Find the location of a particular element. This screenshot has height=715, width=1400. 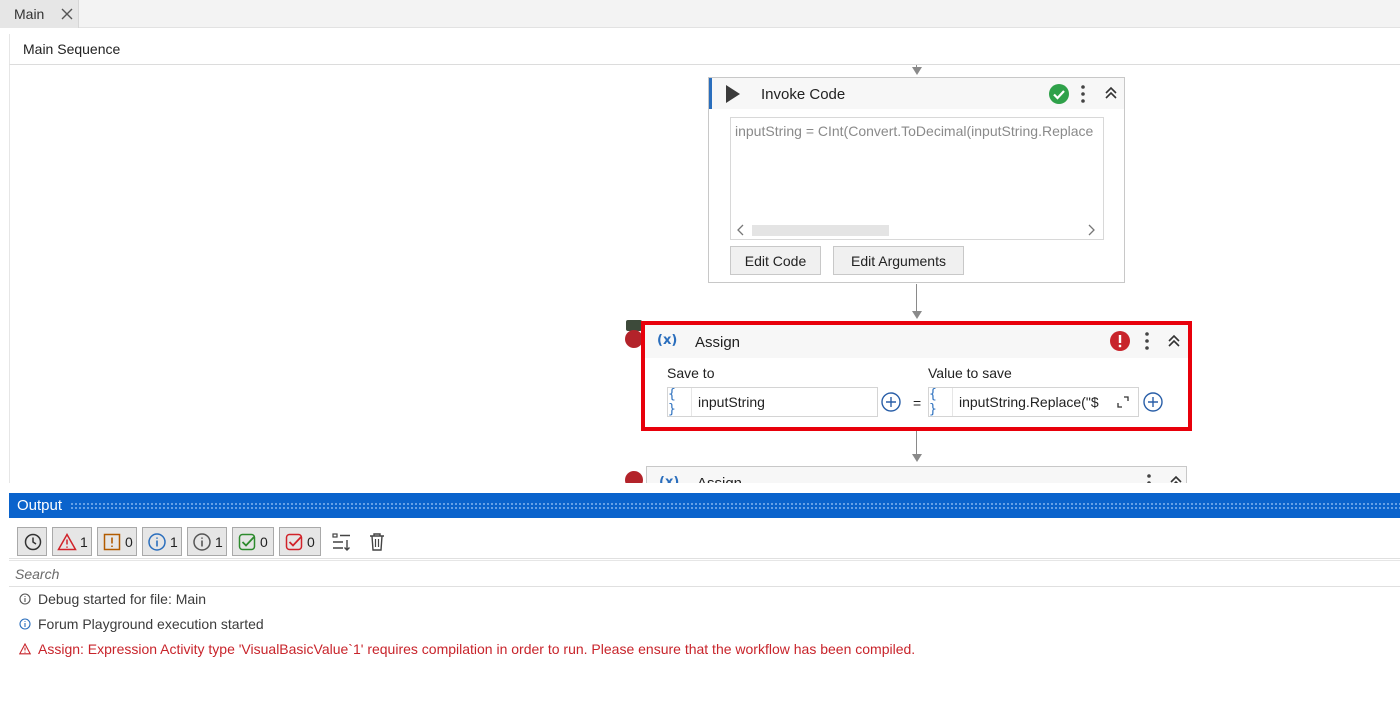

errors-count: 1 is located at coordinates (84, 541).